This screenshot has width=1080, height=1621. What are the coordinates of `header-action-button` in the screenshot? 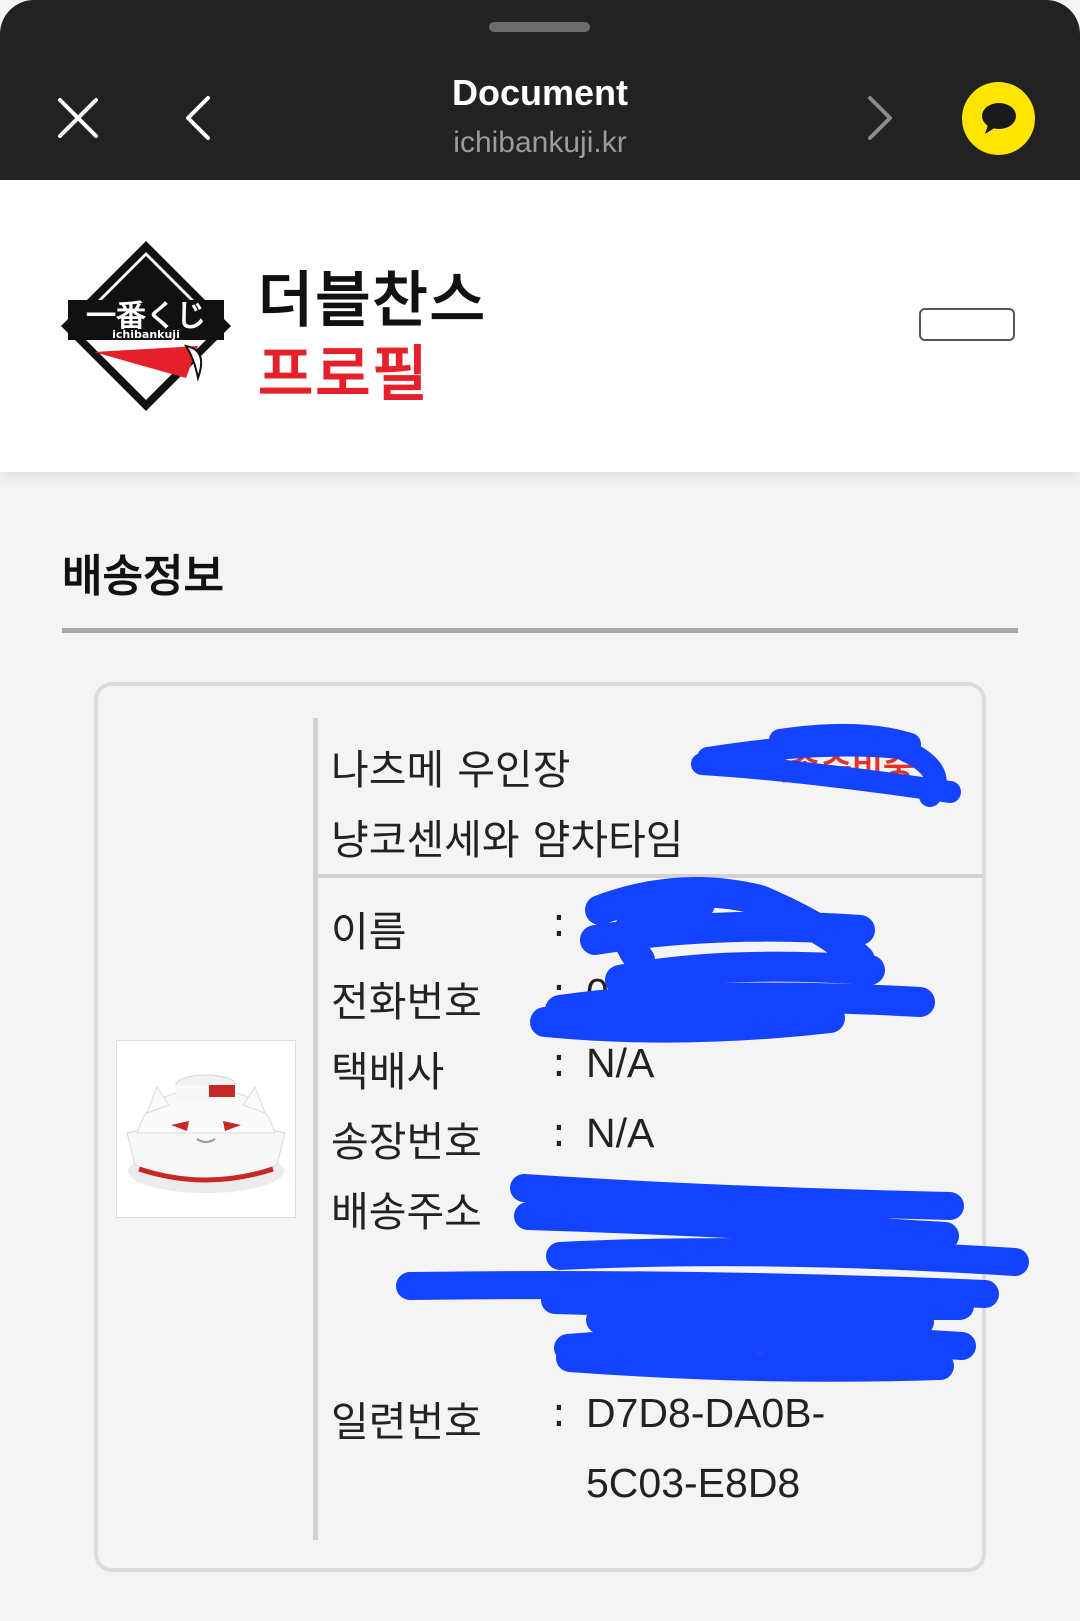 It's located at (967, 324).